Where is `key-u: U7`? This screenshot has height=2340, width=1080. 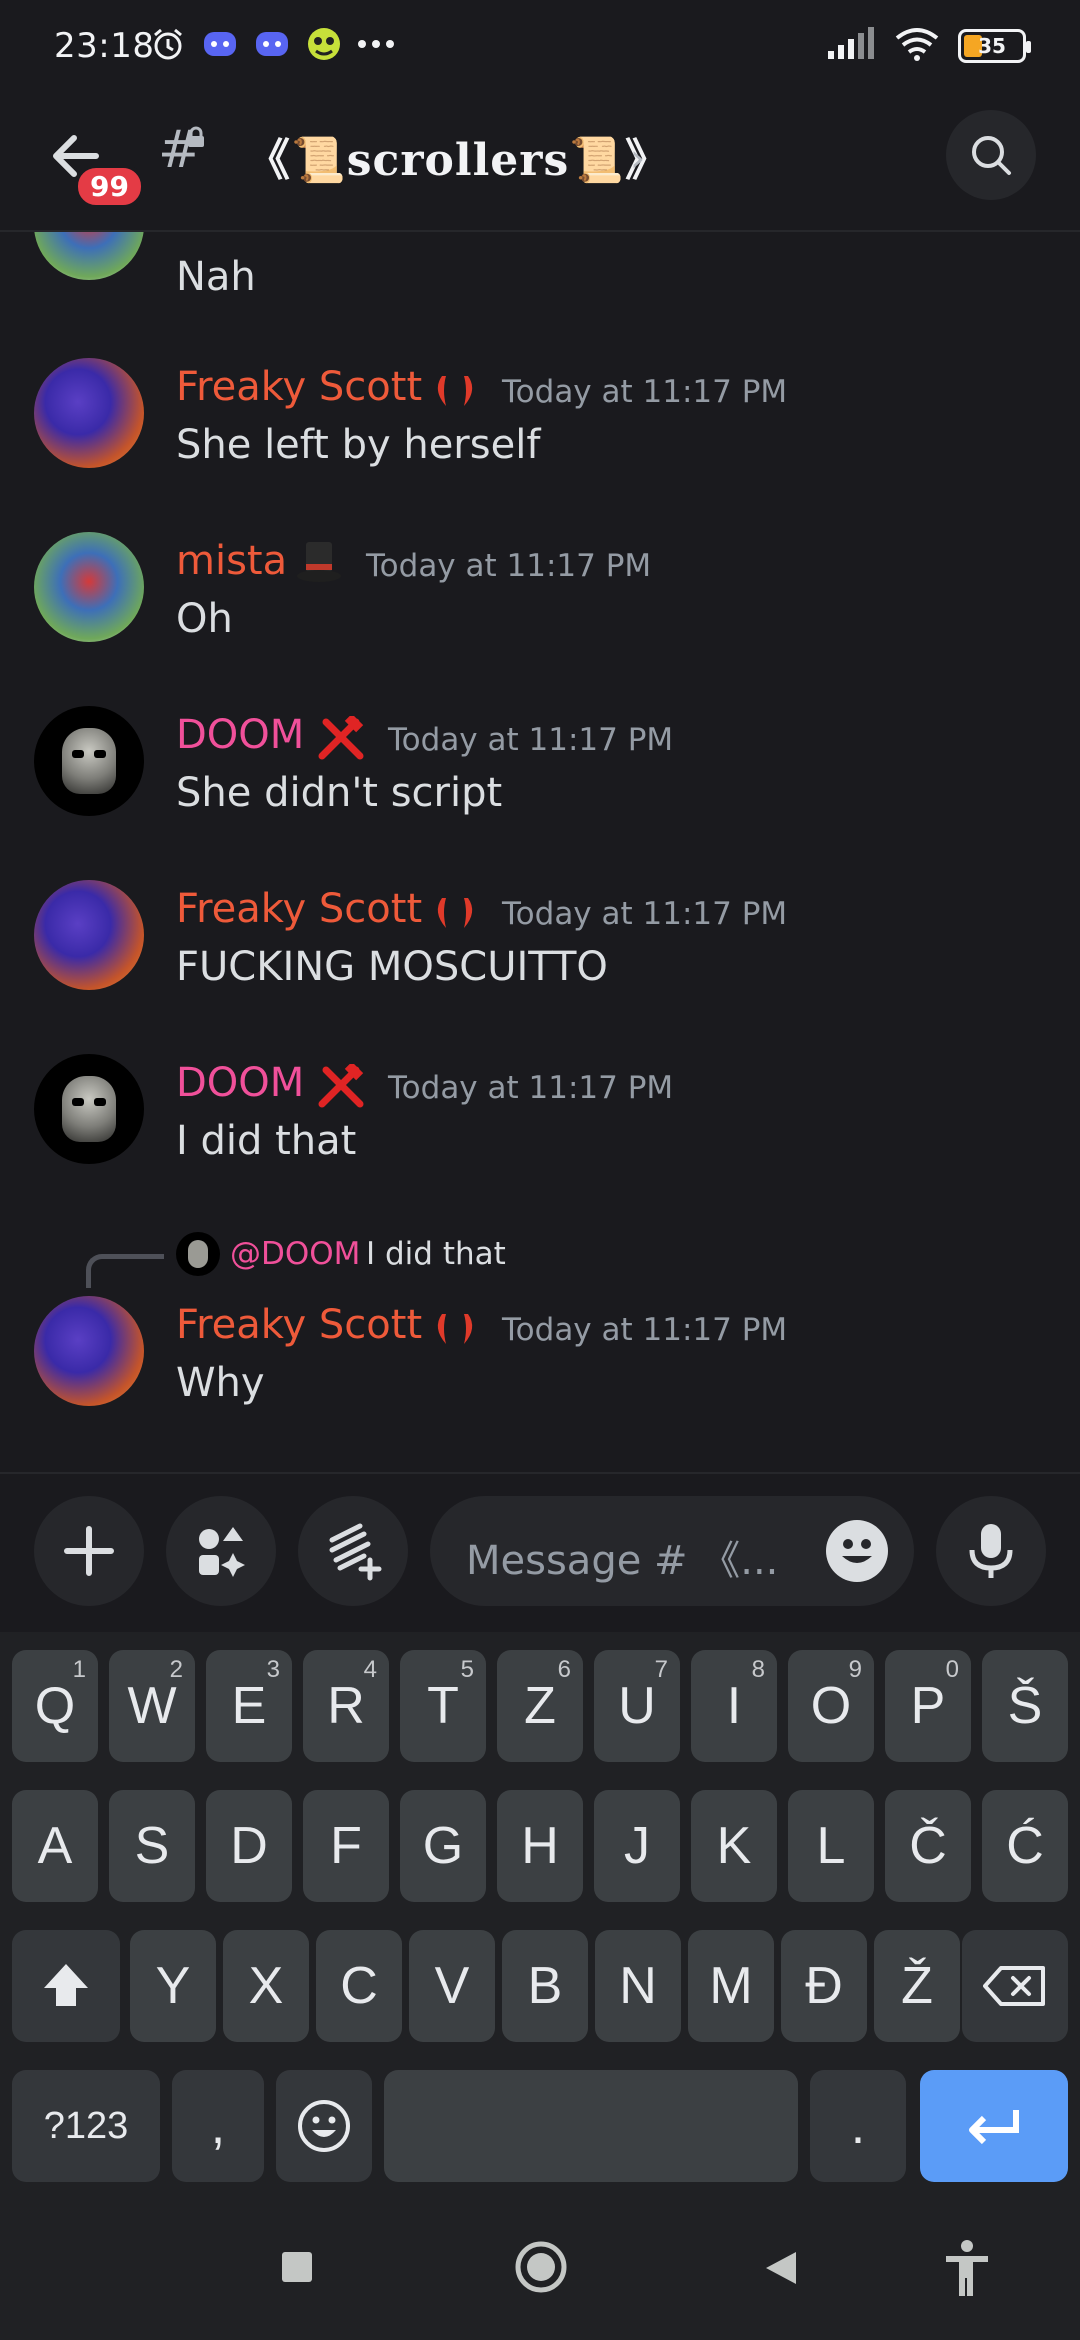 key-u: U7 is located at coordinates (637, 1706).